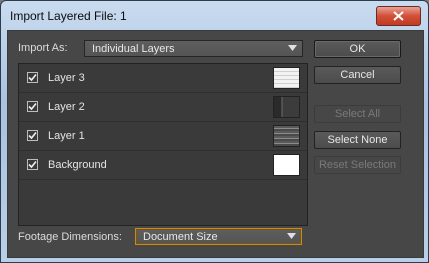 This screenshot has width=429, height=263. What do you see at coordinates (163, 136) in the screenshot?
I see `layer-row: Layer 1` at bounding box center [163, 136].